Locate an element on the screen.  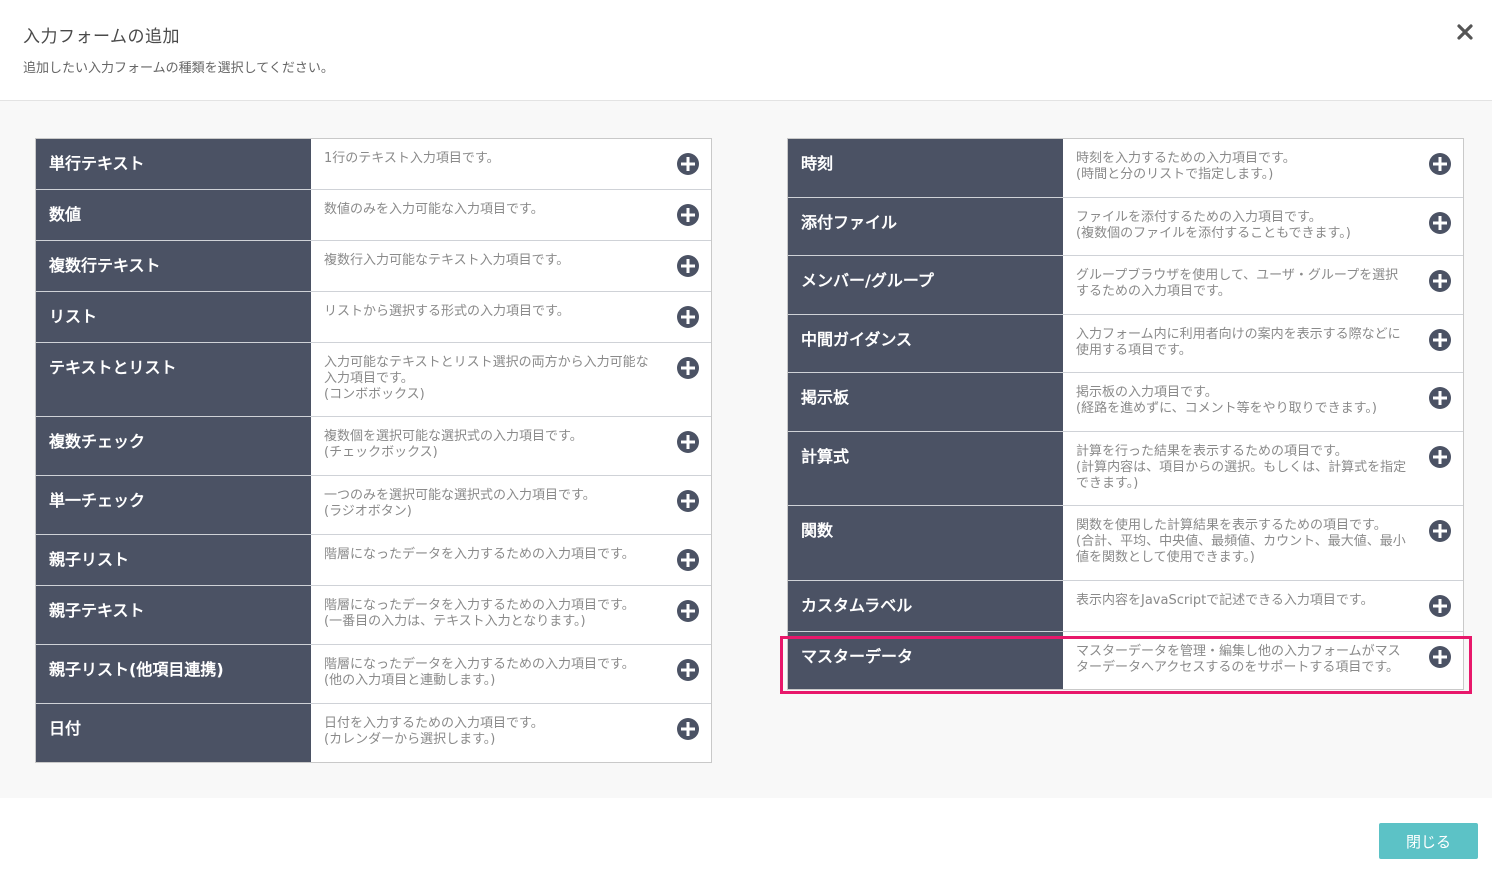
form-type-description-cell: 入力フォーム内に利用者向けの案内を表示する際などに 使用する項目です。 is located at coordinates (1263, 343).